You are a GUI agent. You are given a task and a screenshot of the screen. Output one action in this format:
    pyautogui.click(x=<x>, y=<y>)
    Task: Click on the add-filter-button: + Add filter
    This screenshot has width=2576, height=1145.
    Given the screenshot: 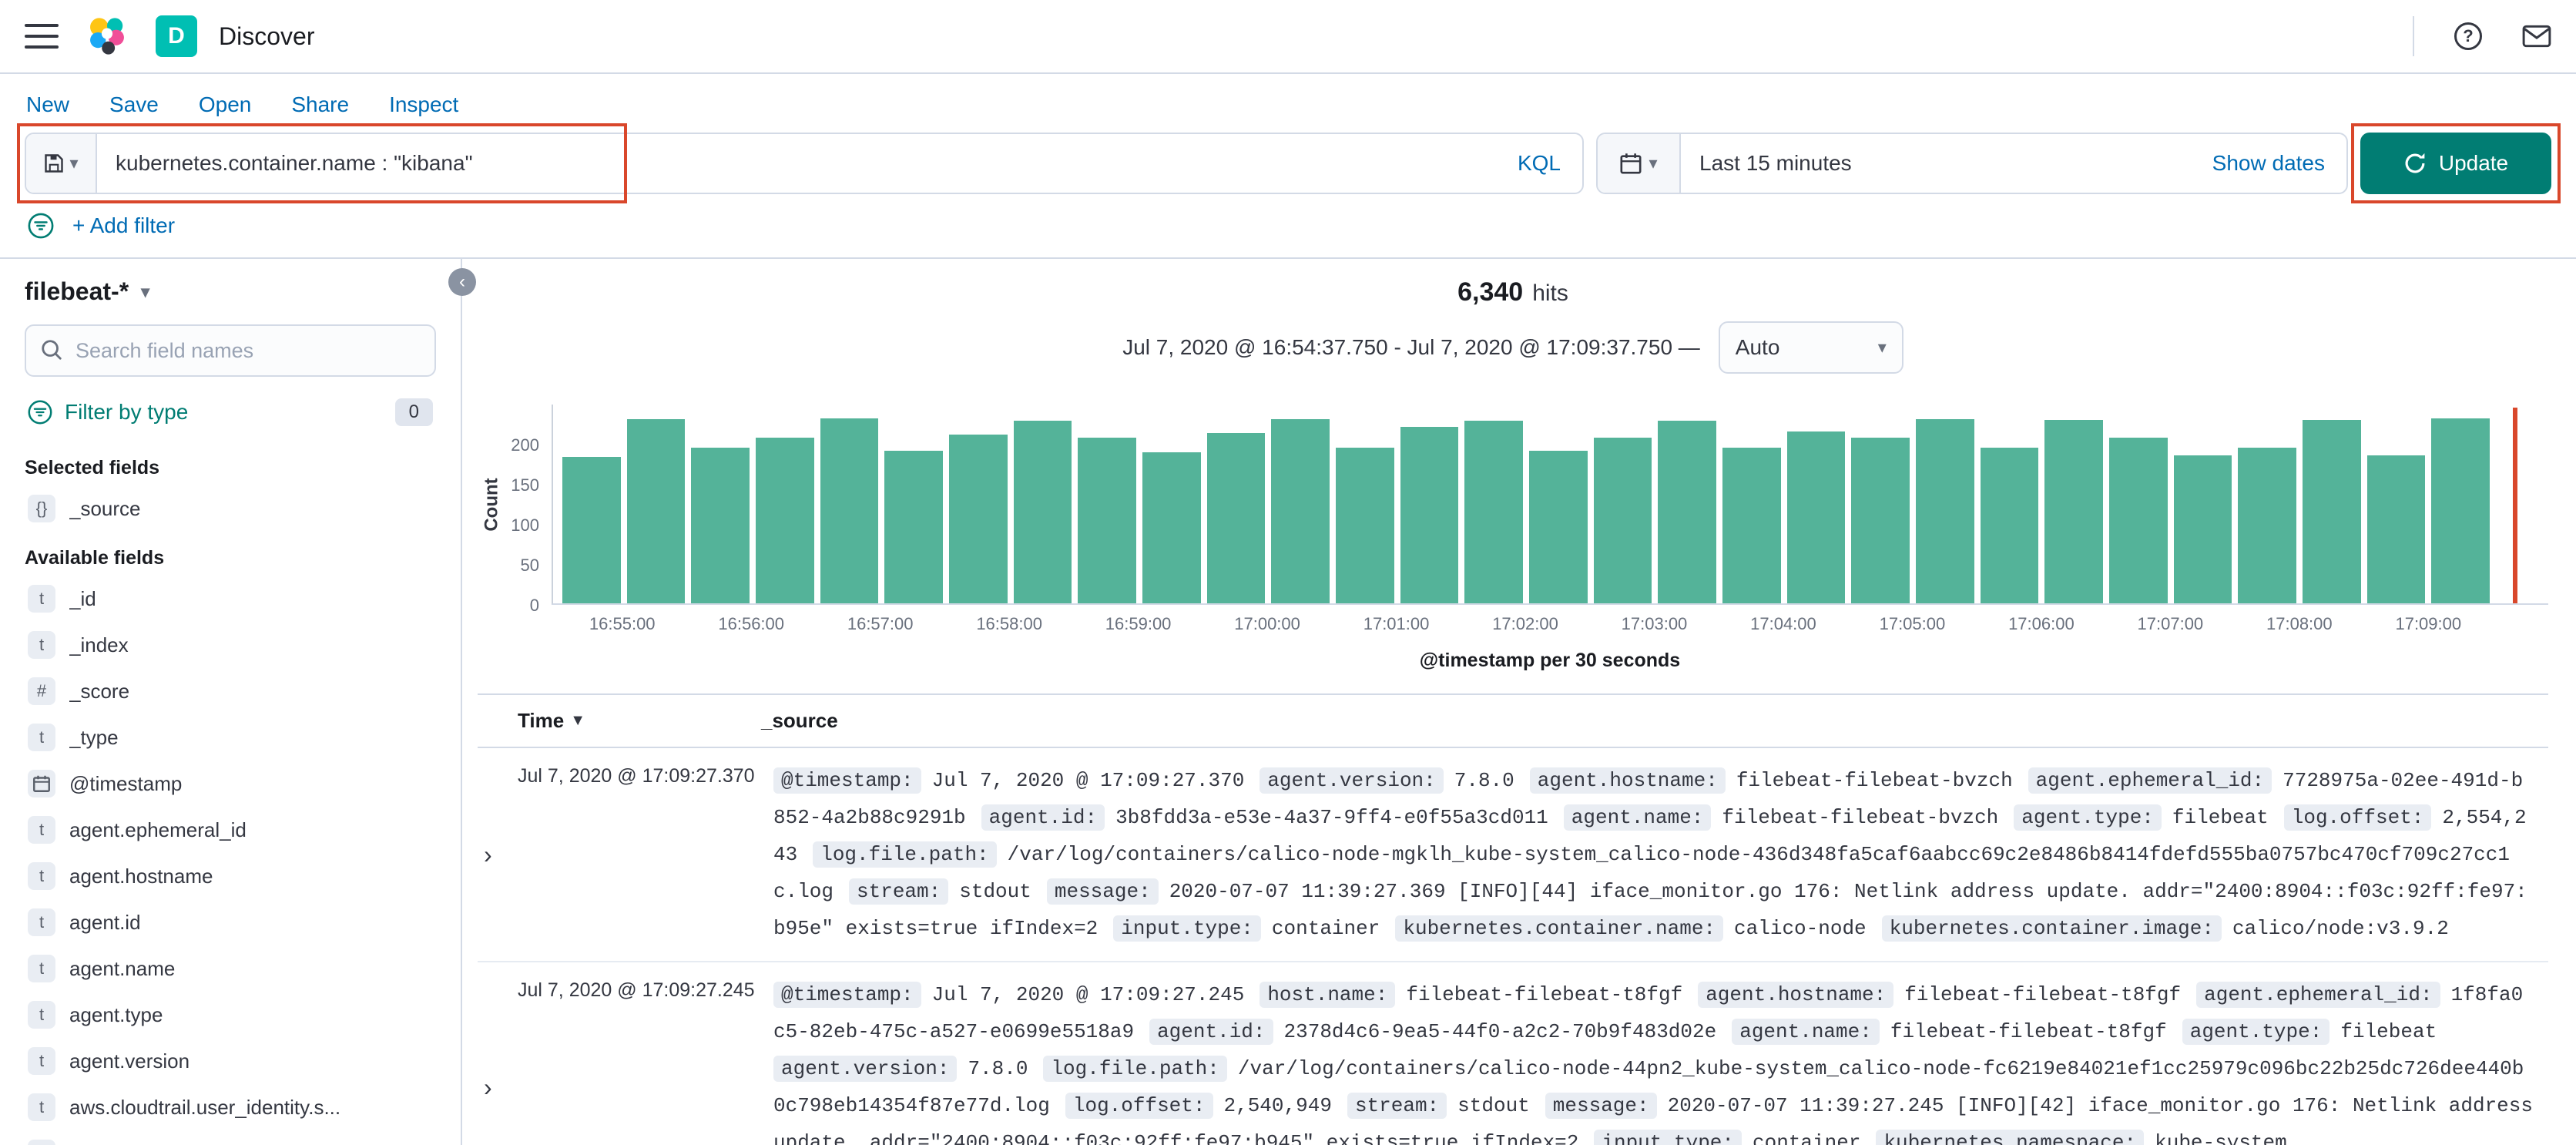 What is the action you would take?
    pyautogui.click(x=123, y=225)
    